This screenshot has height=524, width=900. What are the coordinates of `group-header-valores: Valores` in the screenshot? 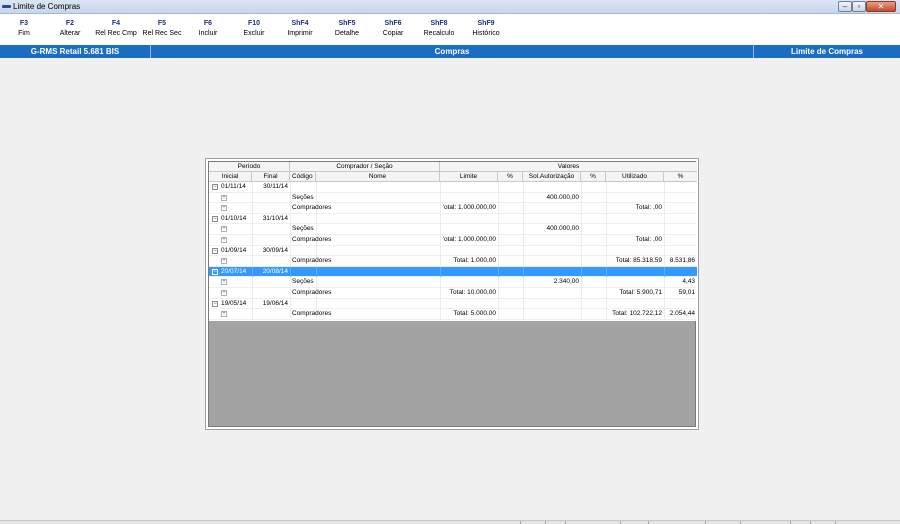 It's located at (568, 166).